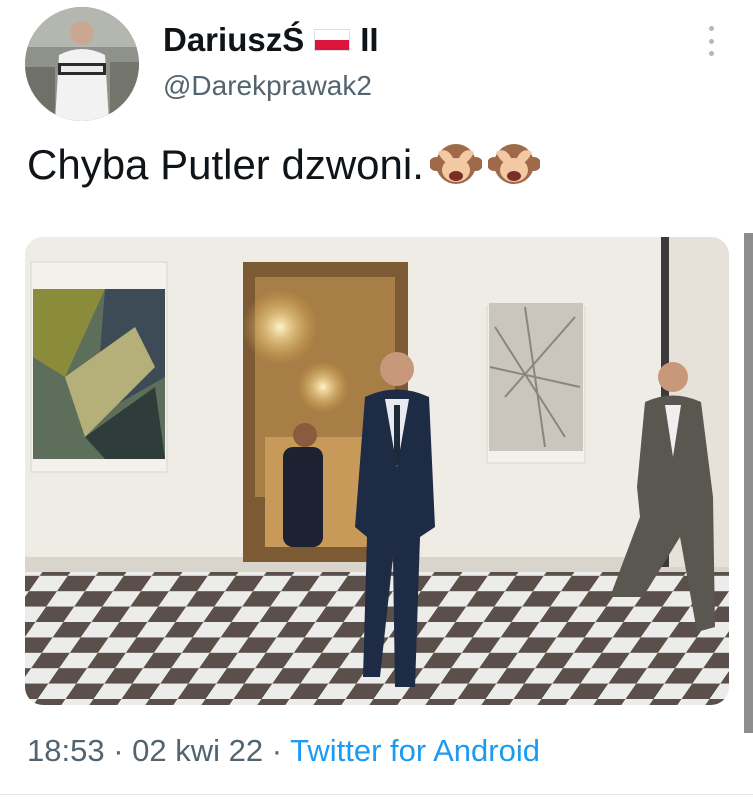 The width and height of the screenshot is (753, 800). I want to click on divider, so click(376, 794).